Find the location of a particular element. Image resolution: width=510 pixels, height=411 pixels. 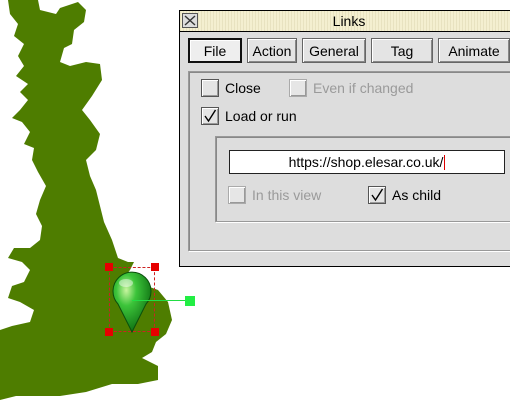

map-pin-icon is located at coordinates (132, 301).